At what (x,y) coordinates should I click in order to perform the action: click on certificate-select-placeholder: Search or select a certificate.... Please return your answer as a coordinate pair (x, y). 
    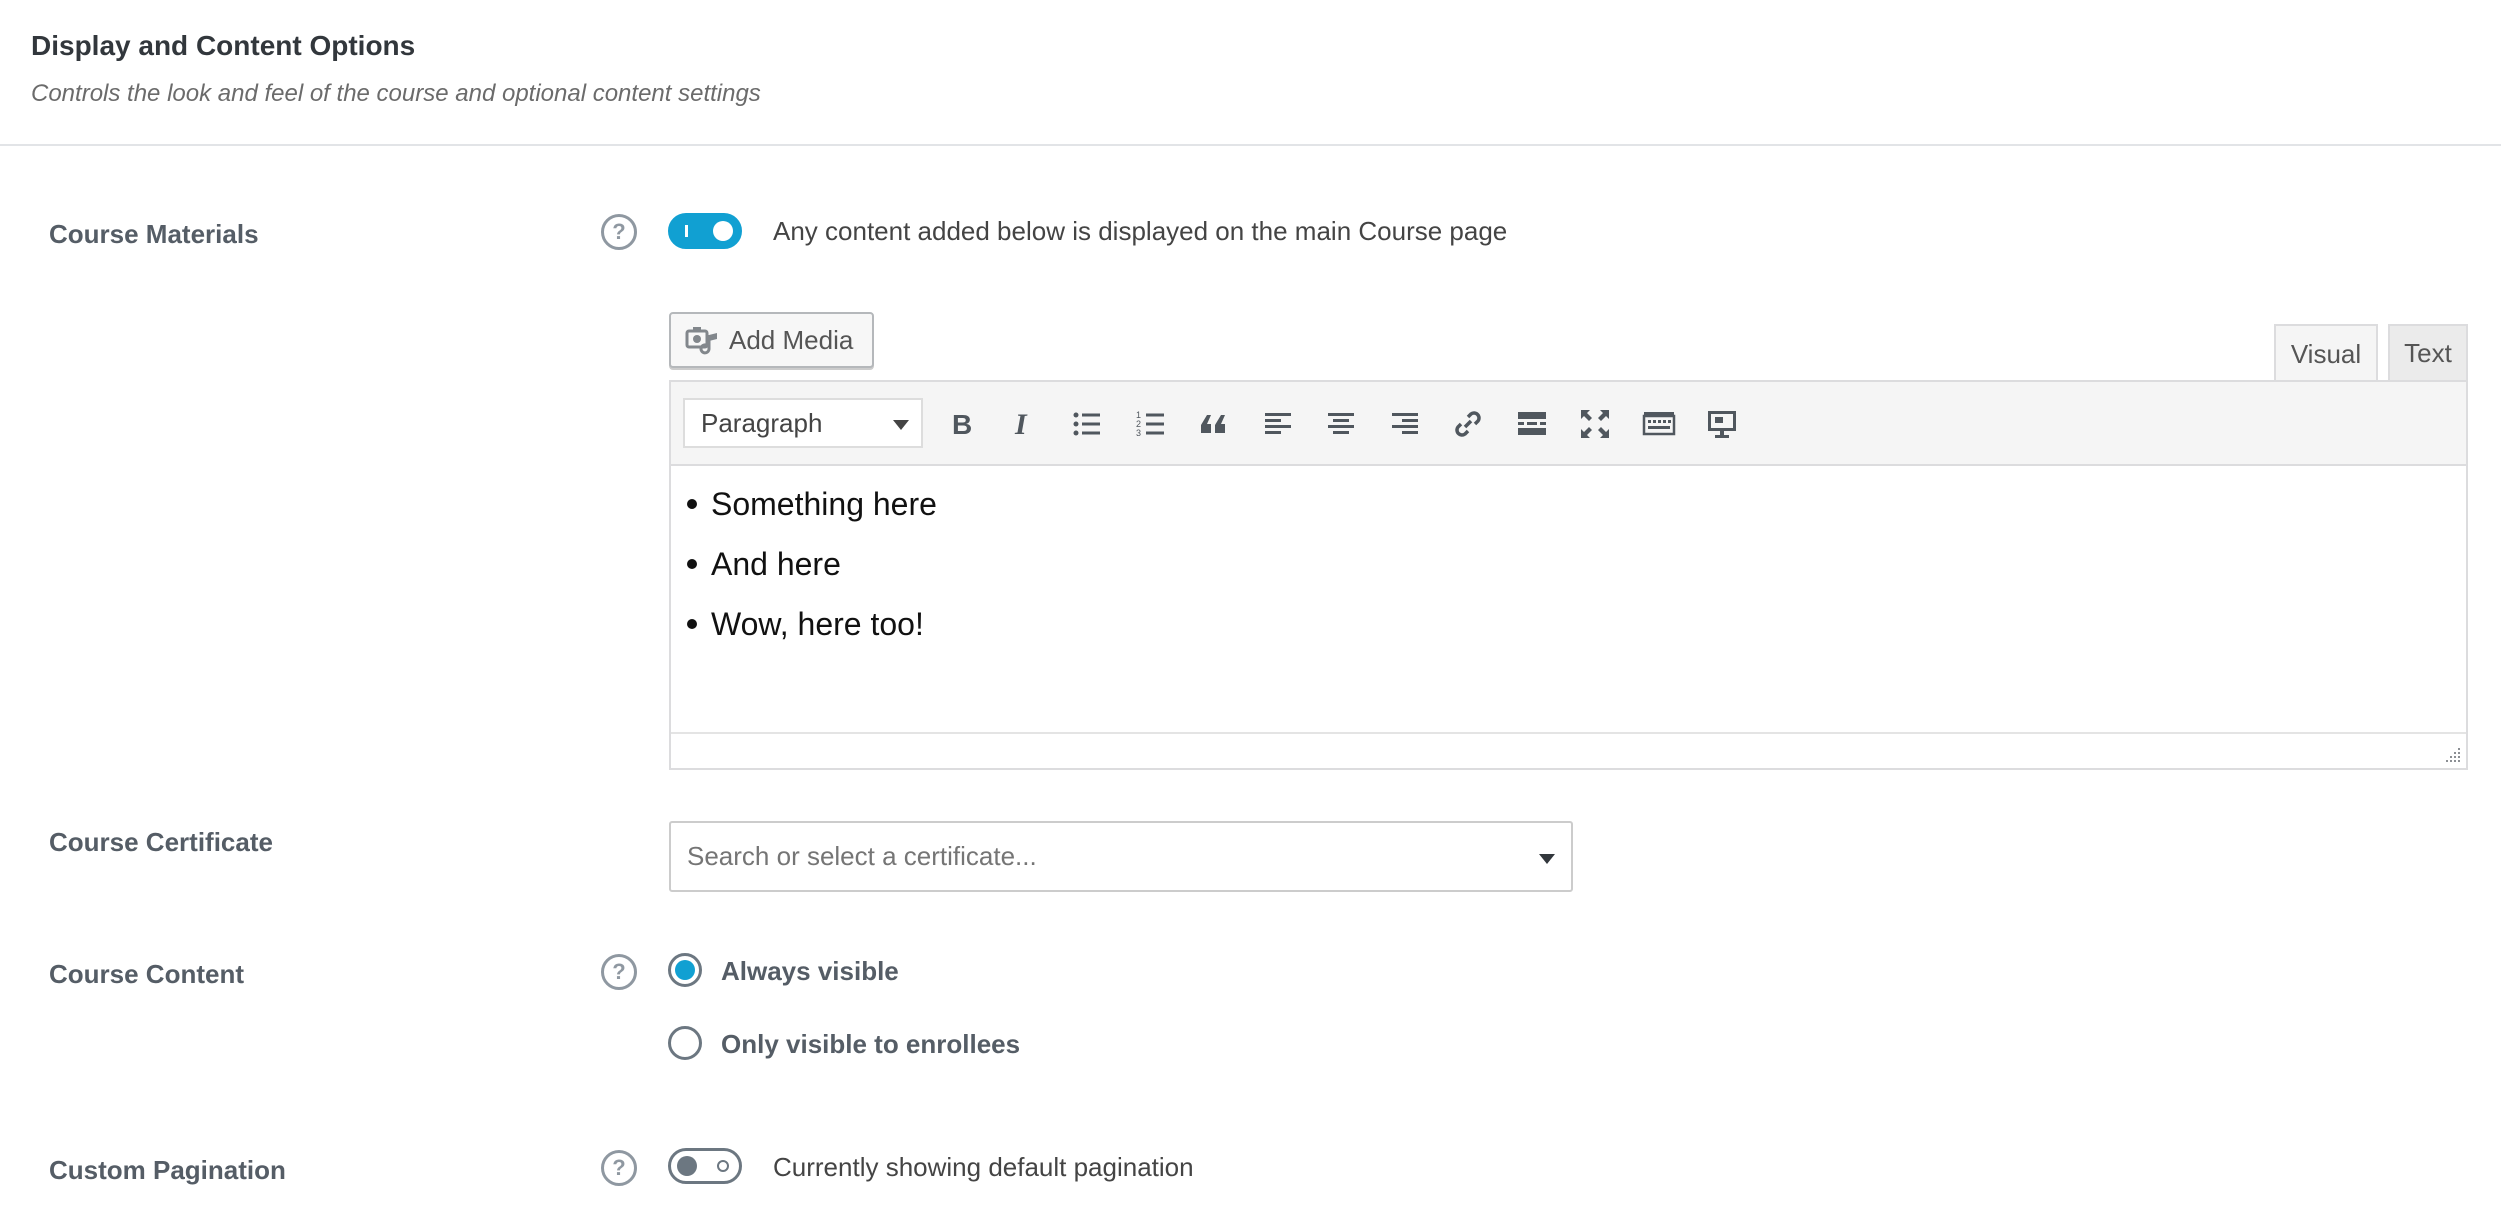
    Looking at the image, I should click on (862, 856).